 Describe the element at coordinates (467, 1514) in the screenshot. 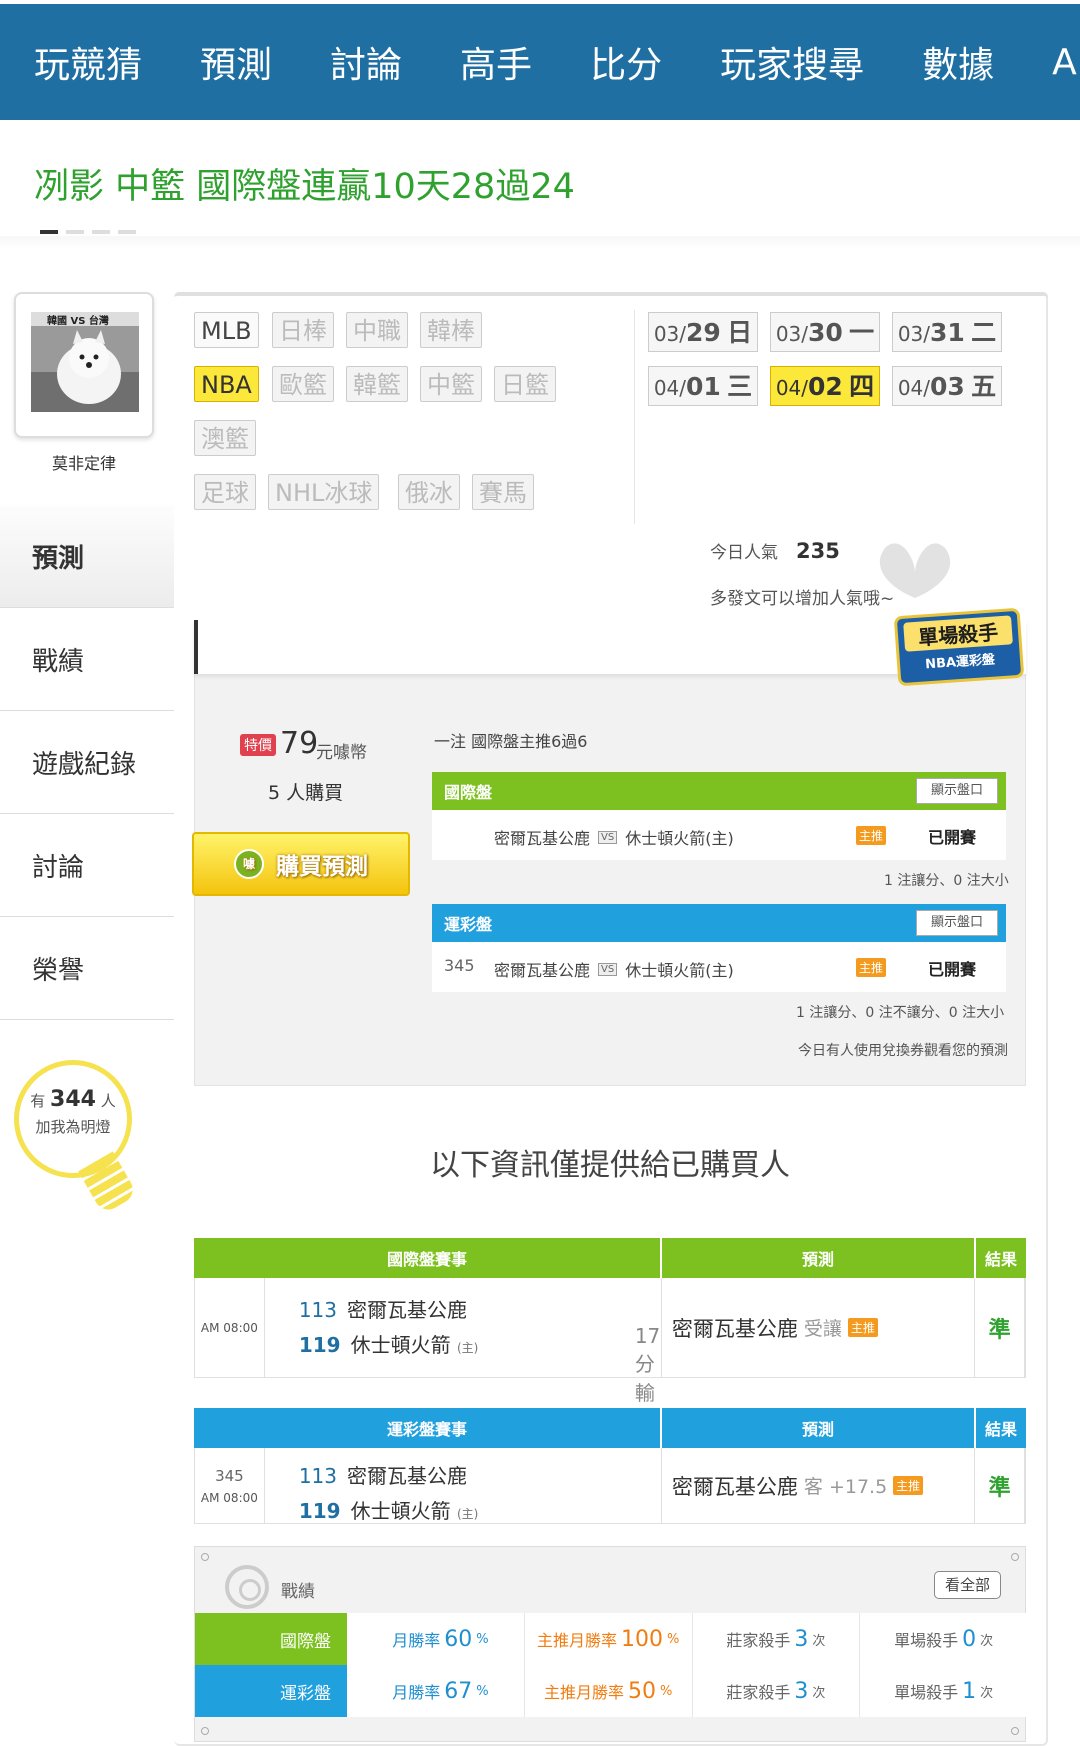

I see `home-mark: (主)` at that location.